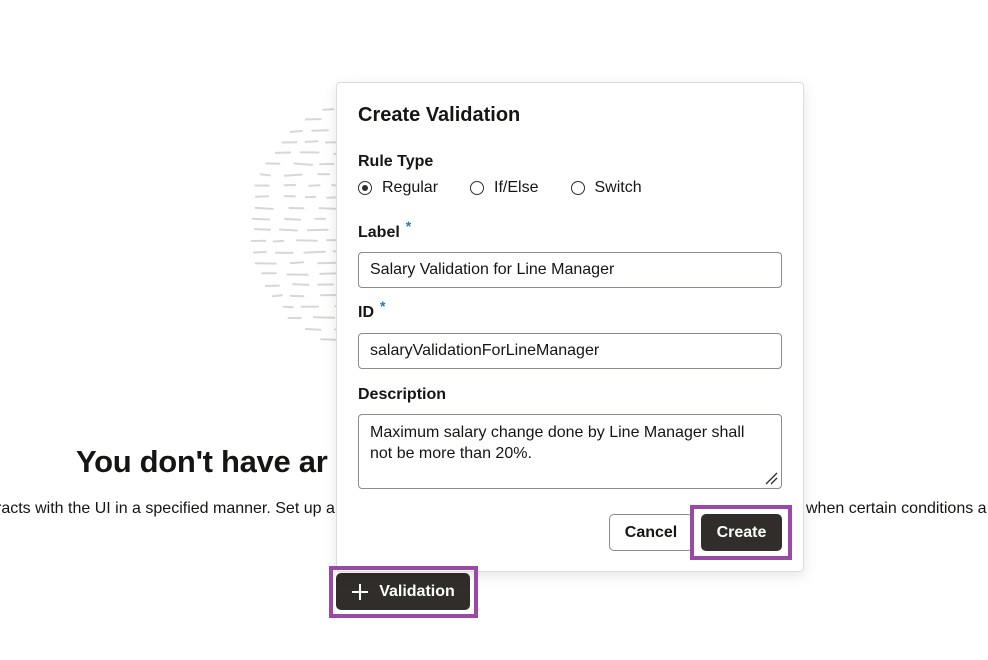 The image size is (988, 660). What do you see at coordinates (385, 229) in the screenshot?
I see `label-field-label: Label *` at bounding box center [385, 229].